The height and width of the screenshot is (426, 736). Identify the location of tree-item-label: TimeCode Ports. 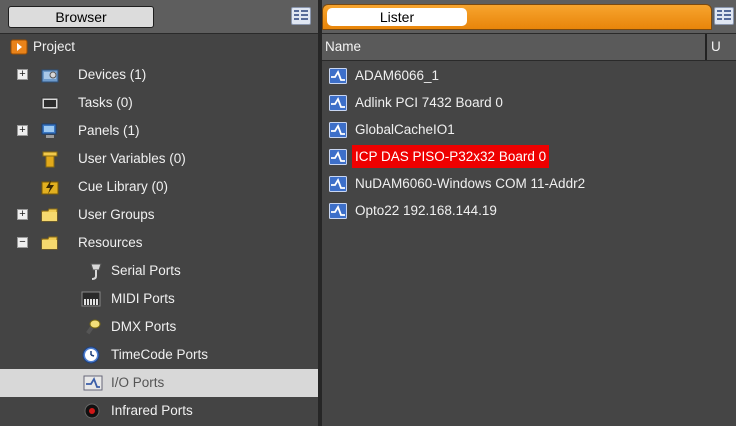
(160, 354).